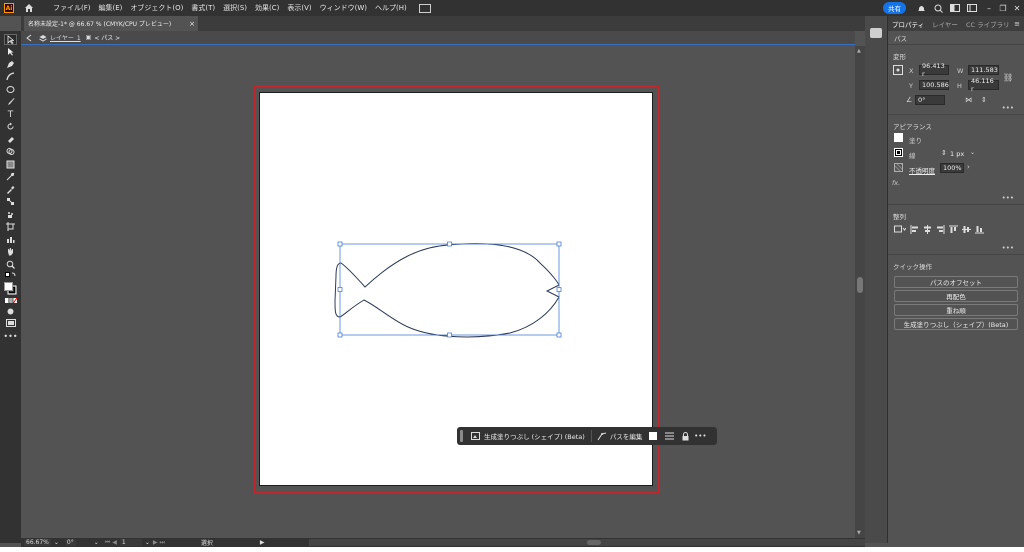 The image size is (1024, 552). What do you see at coordinates (203, 8) in the screenshot?
I see `menu-type: 書式(T)` at bounding box center [203, 8].